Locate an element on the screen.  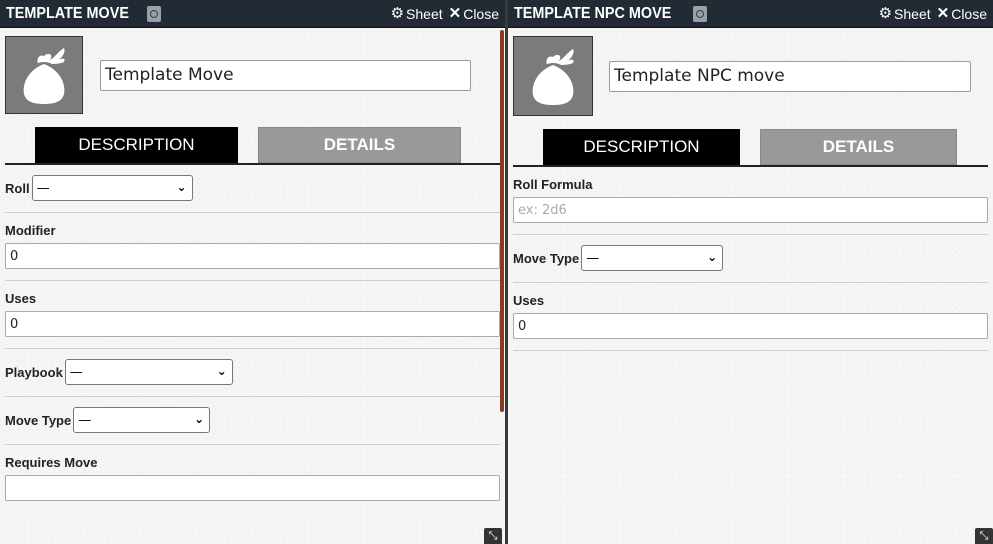
requires-move-field: Requires Move is located at coordinates (252, 478).